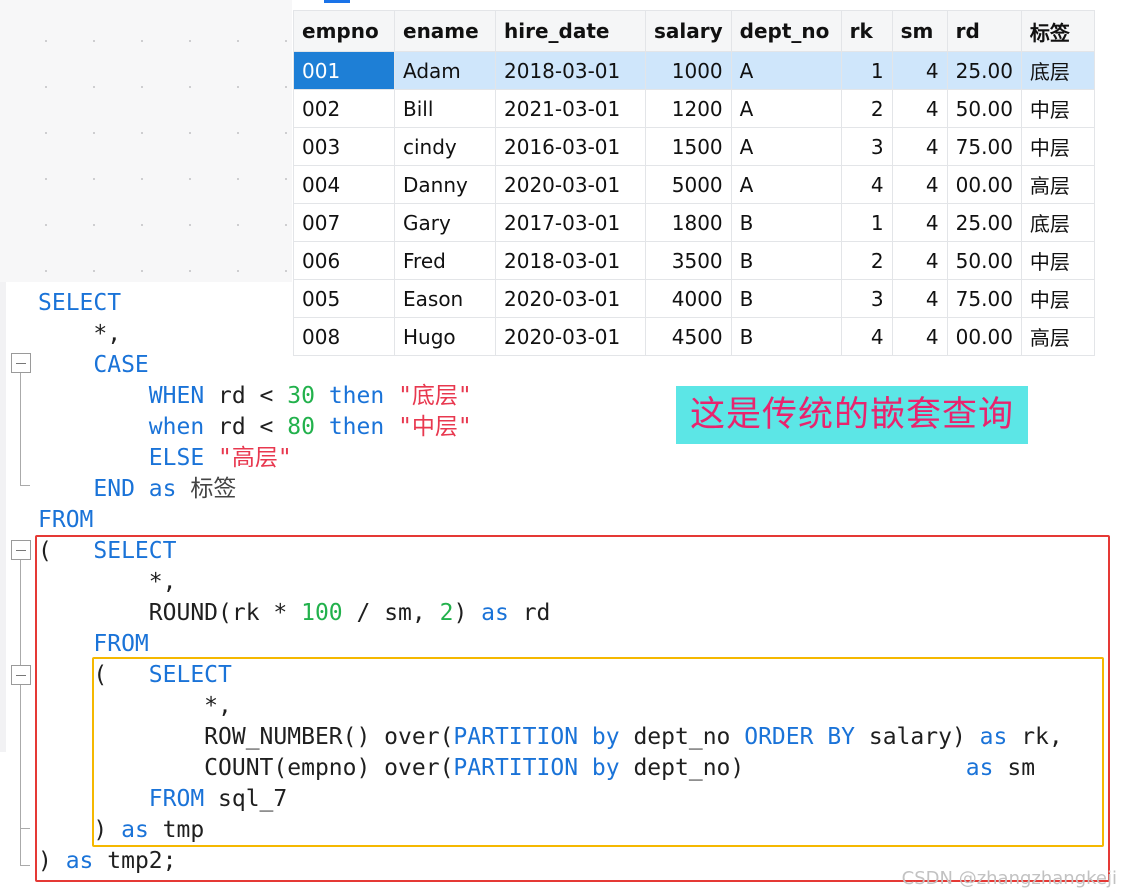 This screenshot has height=895, width=1123. I want to click on code-line: CASE, so click(93, 365).